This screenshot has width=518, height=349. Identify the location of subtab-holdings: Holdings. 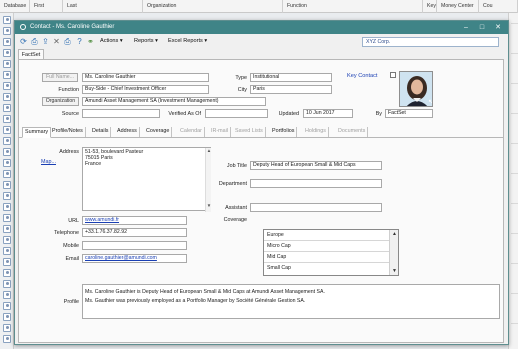
(316, 132).